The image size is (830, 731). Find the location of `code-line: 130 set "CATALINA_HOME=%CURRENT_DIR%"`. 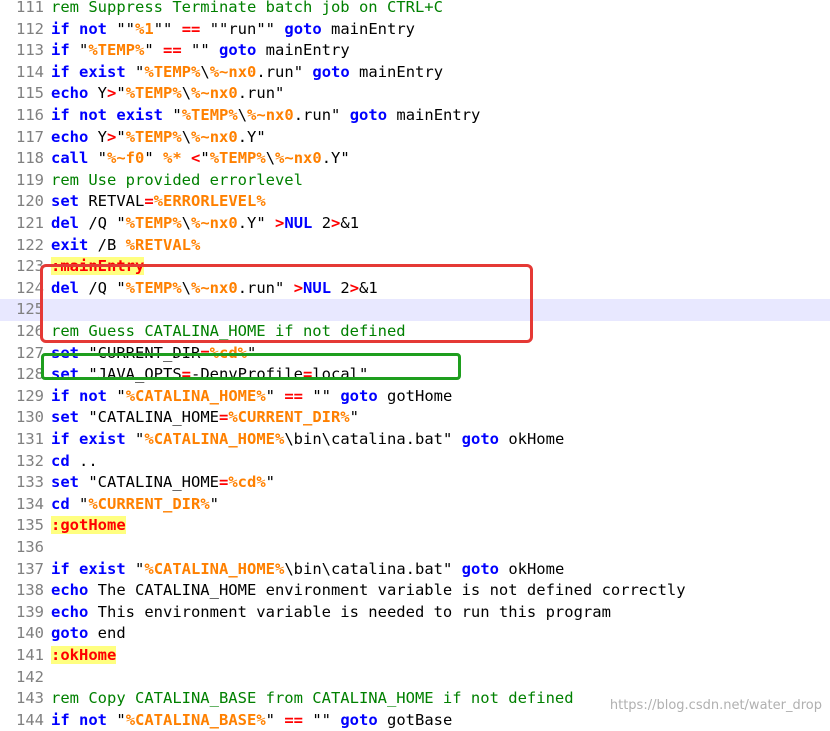

code-line: 130 set "CATALINA_HOME=%CURRENT_DIR%" is located at coordinates (415, 418).